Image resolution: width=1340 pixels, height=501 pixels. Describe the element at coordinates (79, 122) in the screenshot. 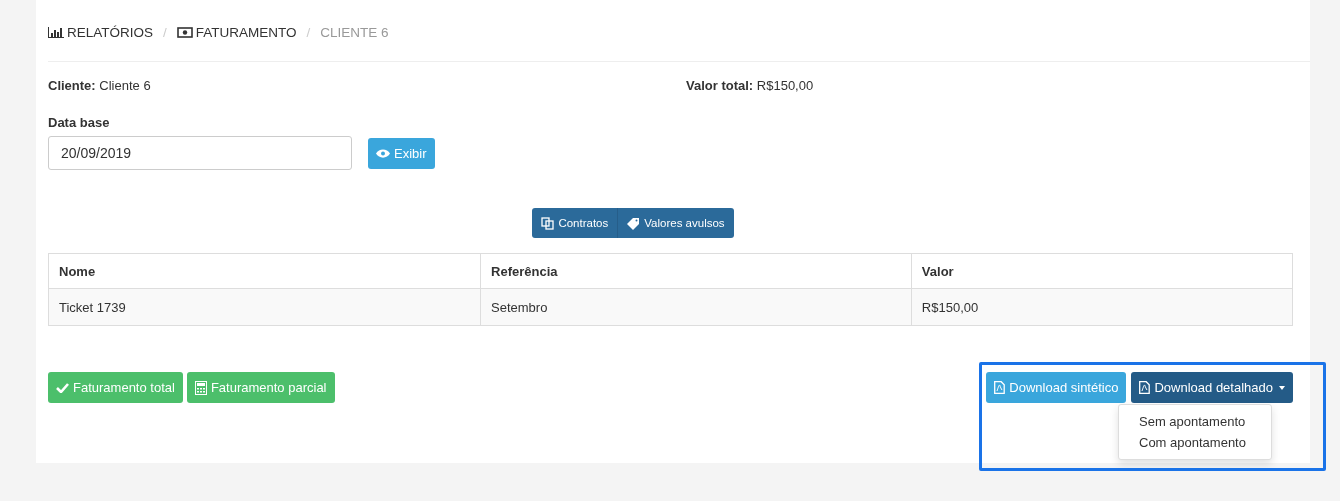

I see `field-label: Data base` at that location.